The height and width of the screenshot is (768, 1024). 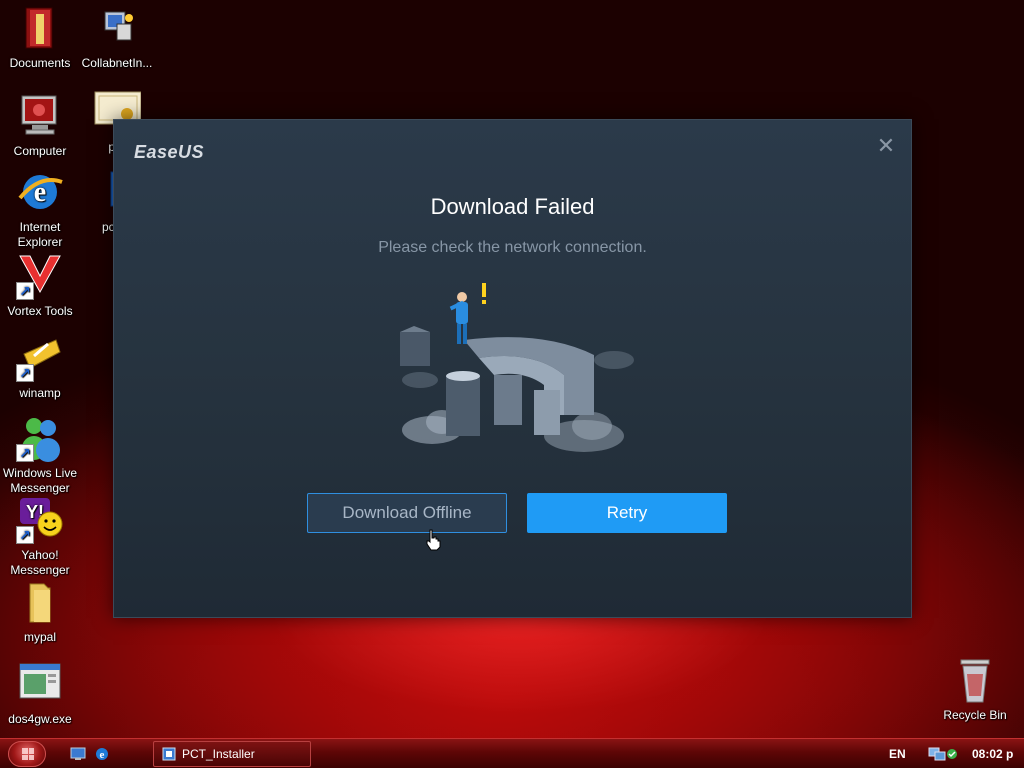 What do you see at coordinates (40, 480) in the screenshot?
I see `desktop-icon-label: Windows Live Messenger` at bounding box center [40, 480].